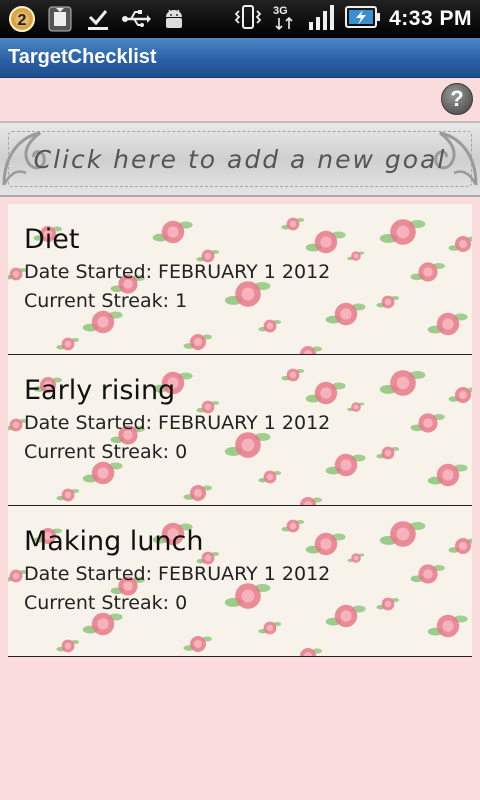 The width and height of the screenshot is (480, 800). I want to click on notification-count: 2, so click(22, 20).